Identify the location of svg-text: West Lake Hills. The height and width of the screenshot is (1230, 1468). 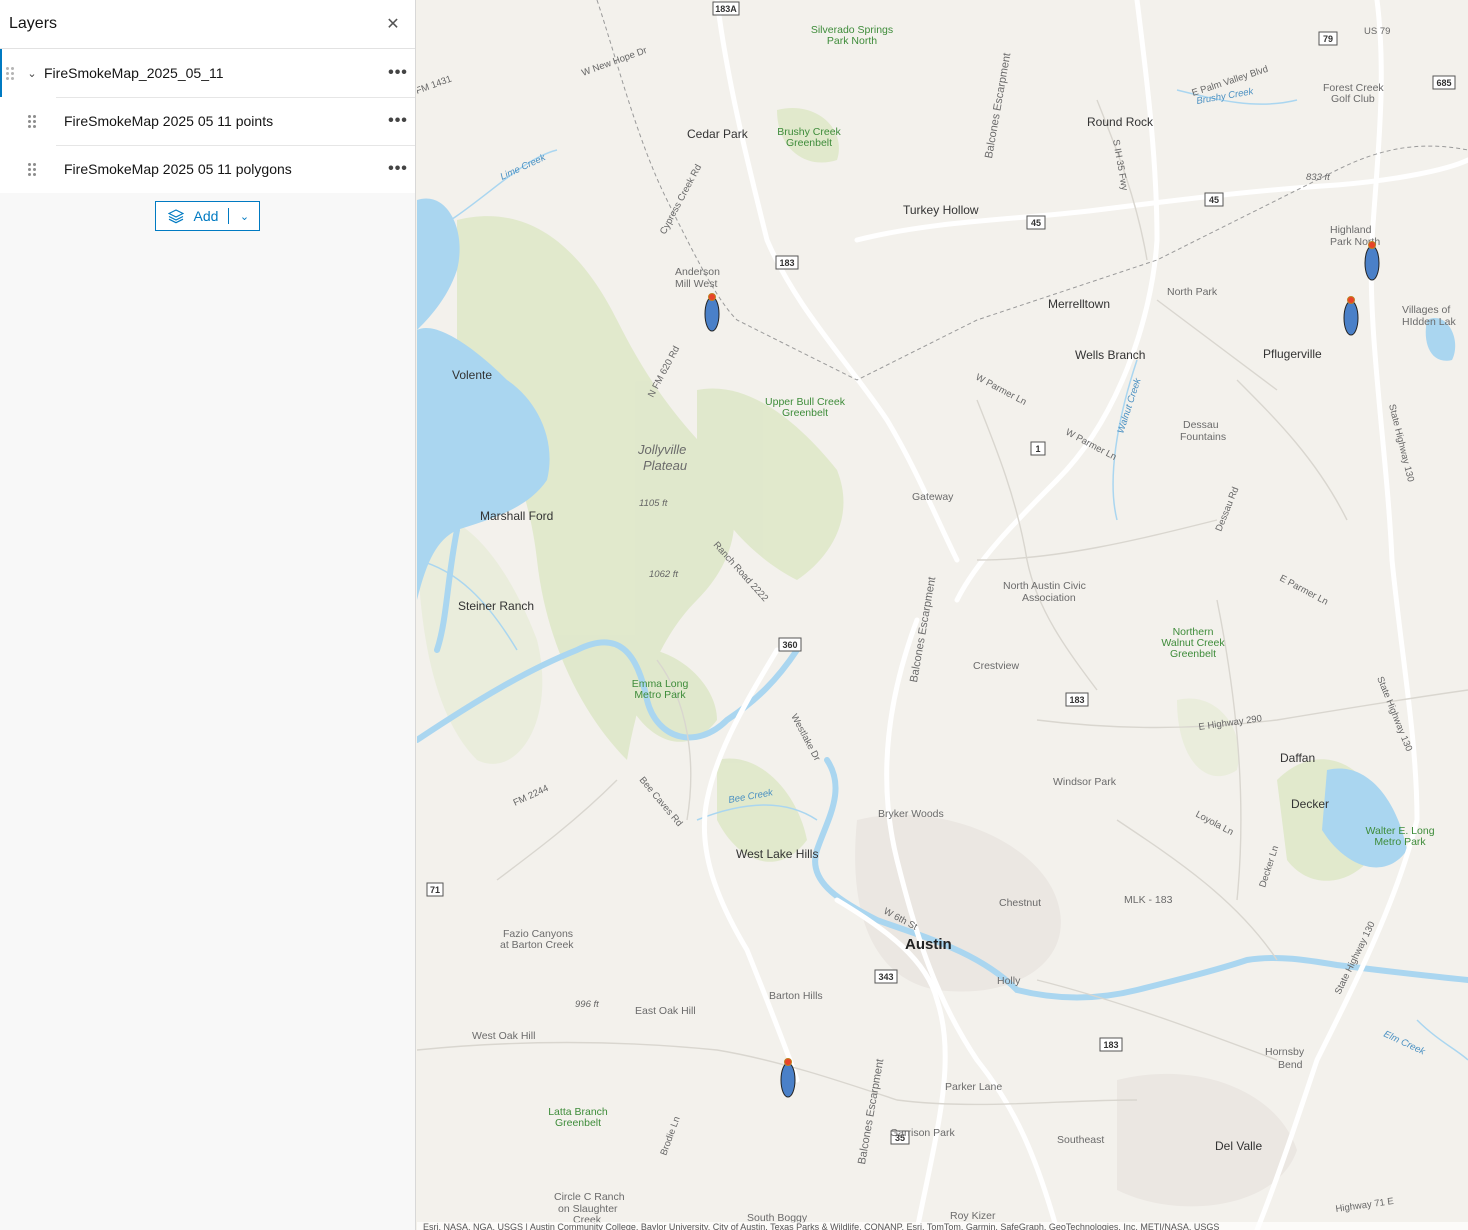
(777, 854).